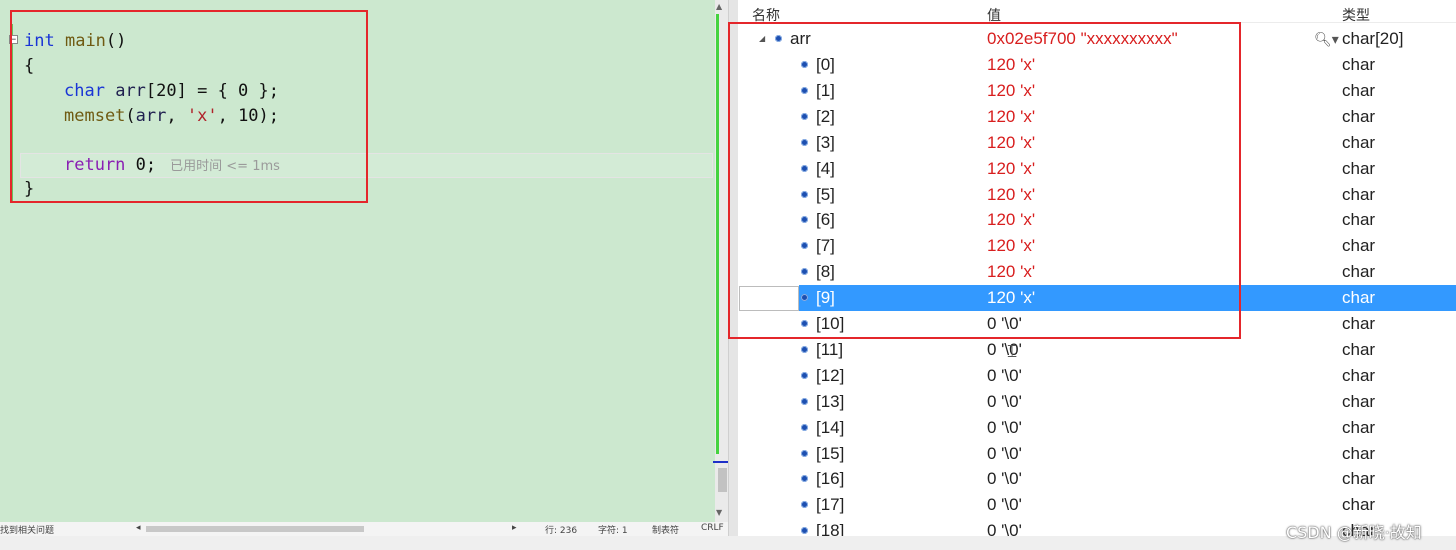 This screenshot has height=550, width=1456. What do you see at coordinates (1097, 350) in the screenshot?
I see `watch-row: [11] 0 '\0' char` at bounding box center [1097, 350].